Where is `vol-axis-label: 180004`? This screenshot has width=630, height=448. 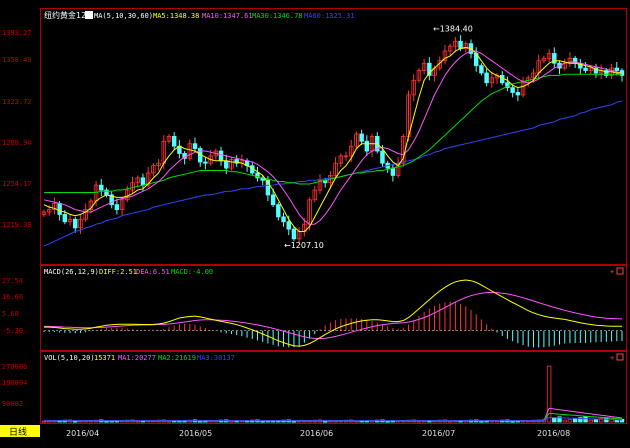 vol-axis-label: 180004 is located at coordinates (14, 383).